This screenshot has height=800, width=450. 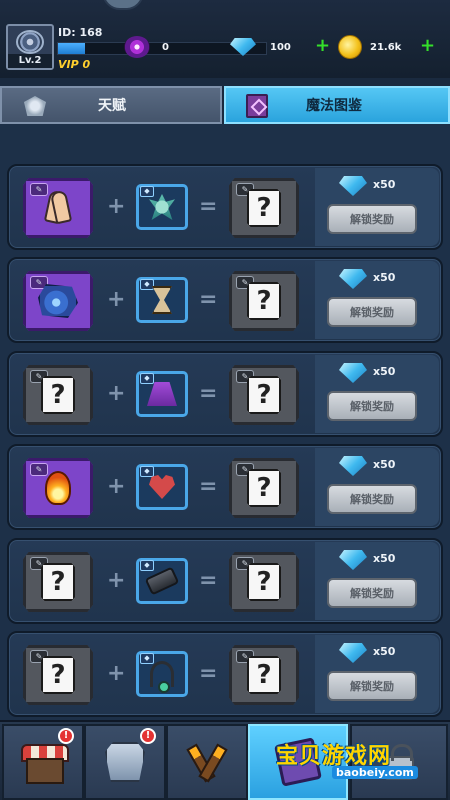 I want to click on heart-icon, so click(x=162, y=487).